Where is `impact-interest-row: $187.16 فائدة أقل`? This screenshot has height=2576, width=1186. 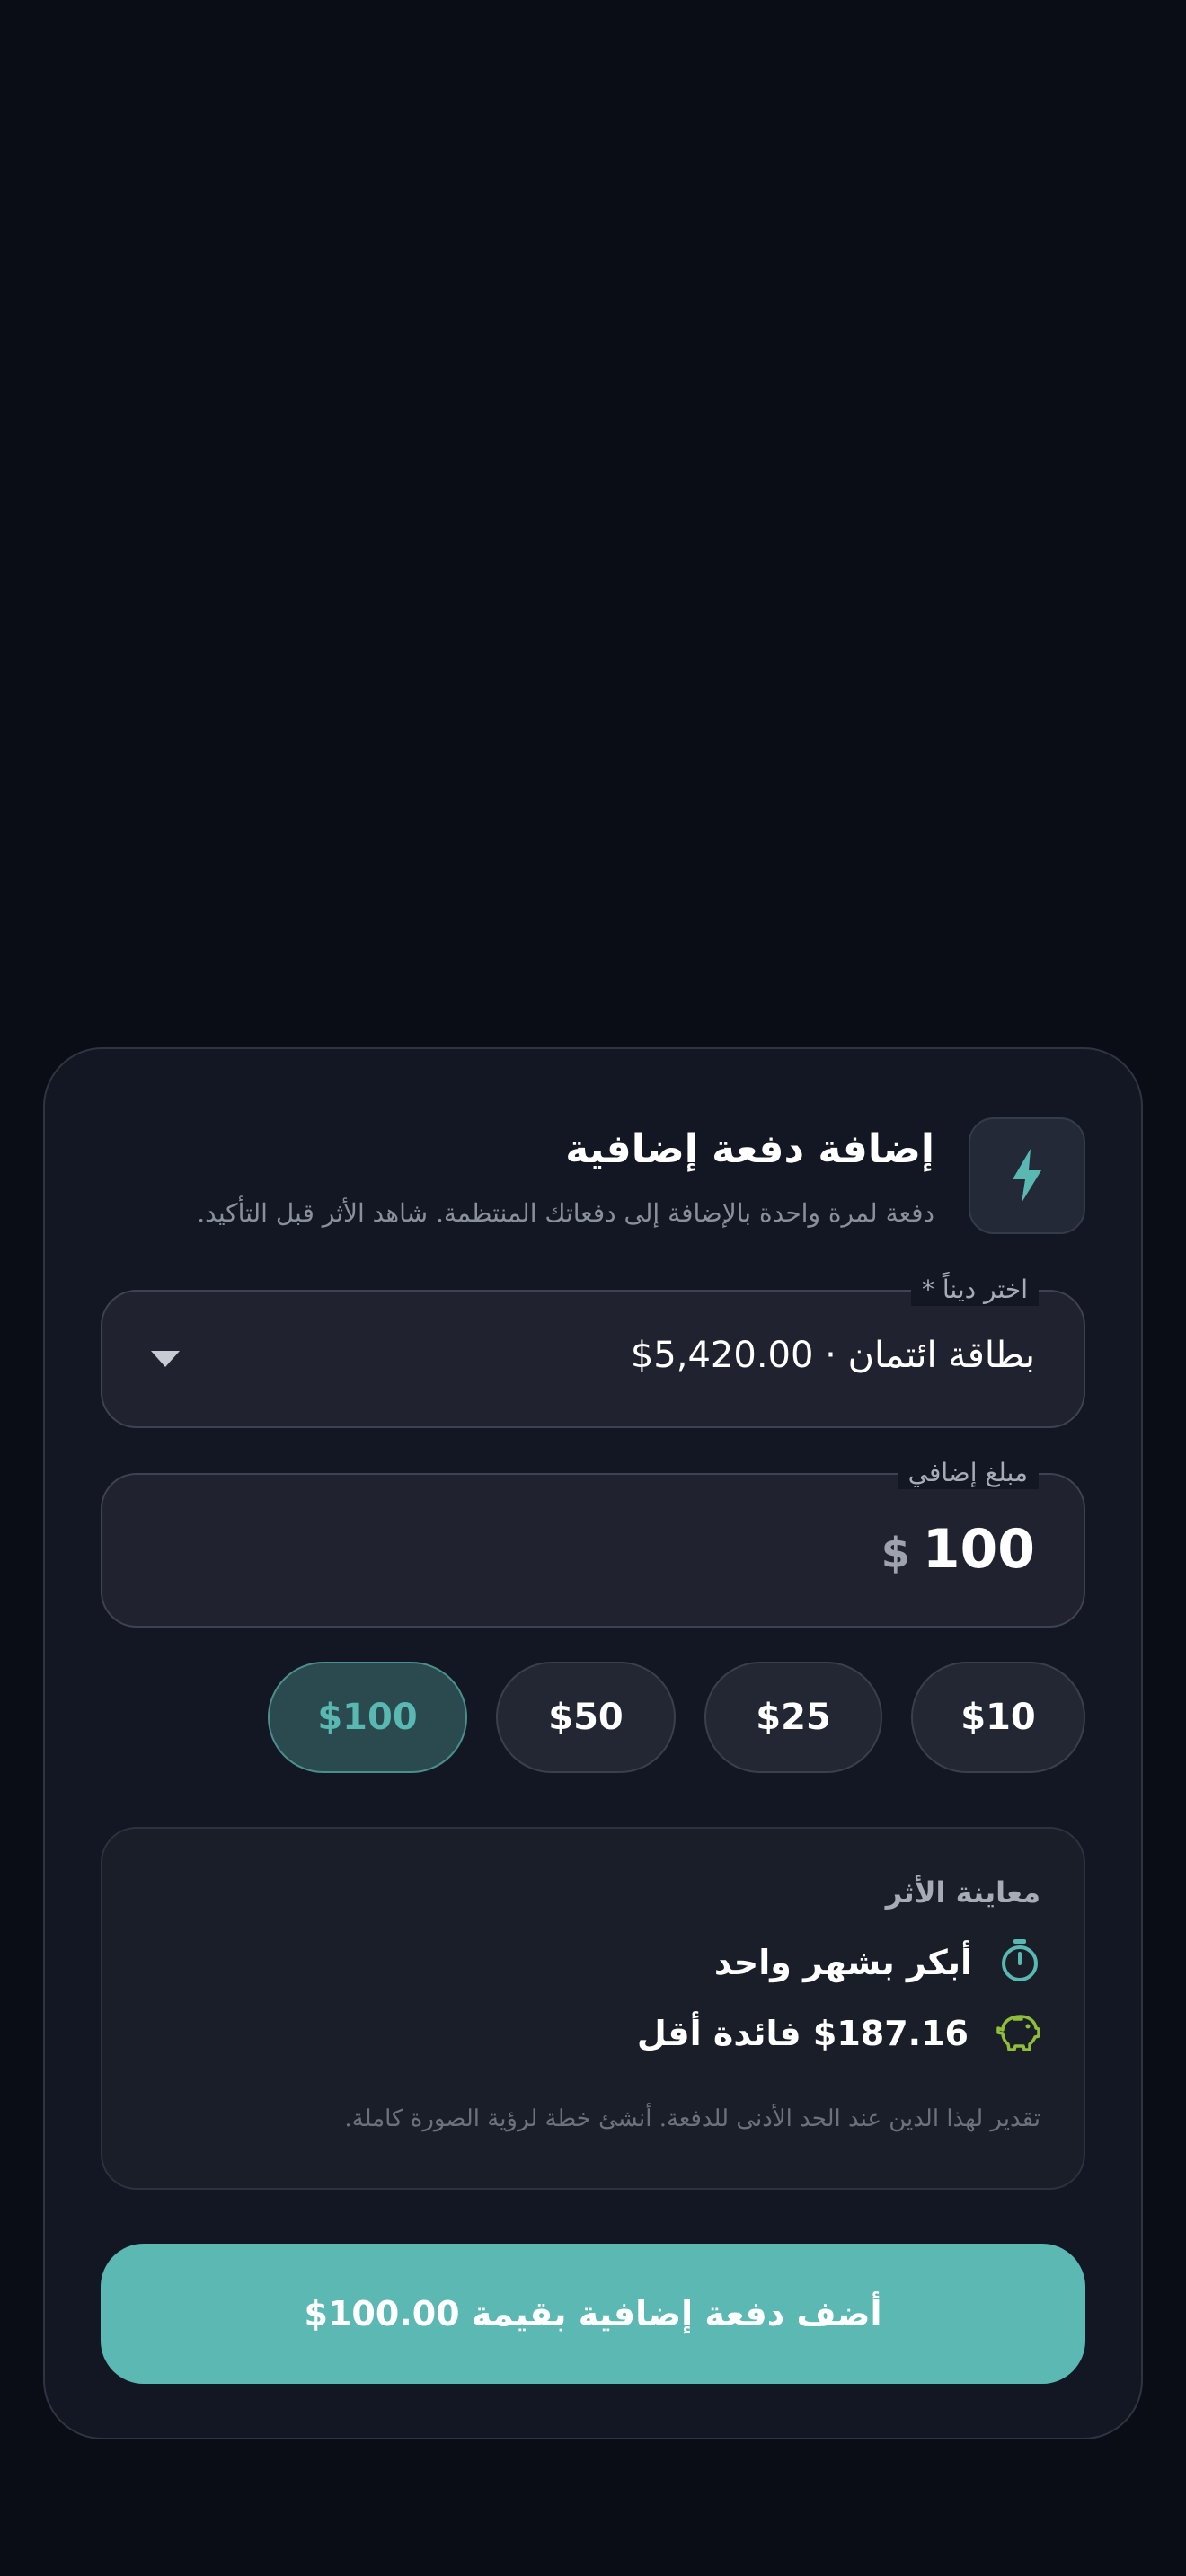 impact-interest-row: $187.16 فائدة أقل is located at coordinates (838, 2033).